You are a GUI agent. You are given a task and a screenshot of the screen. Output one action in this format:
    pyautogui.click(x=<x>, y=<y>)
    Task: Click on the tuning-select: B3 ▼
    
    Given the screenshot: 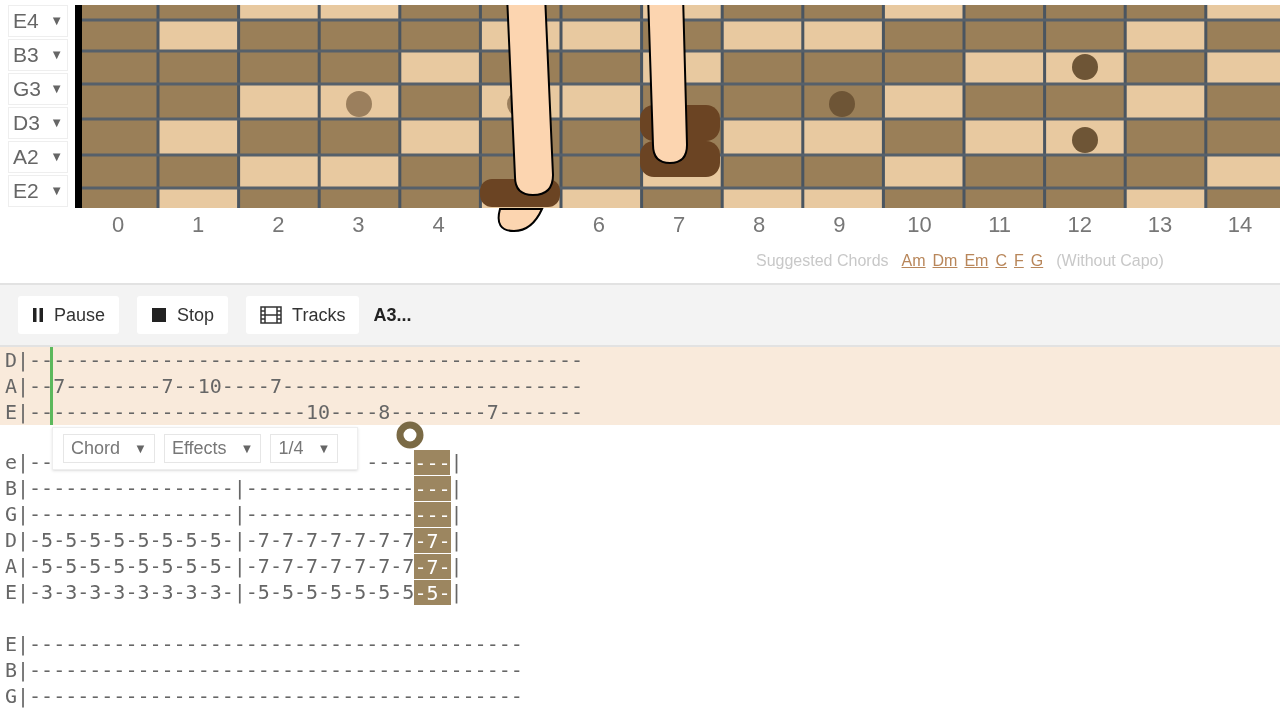 What is the action you would take?
    pyautogui.click(x=38, y=55)
    